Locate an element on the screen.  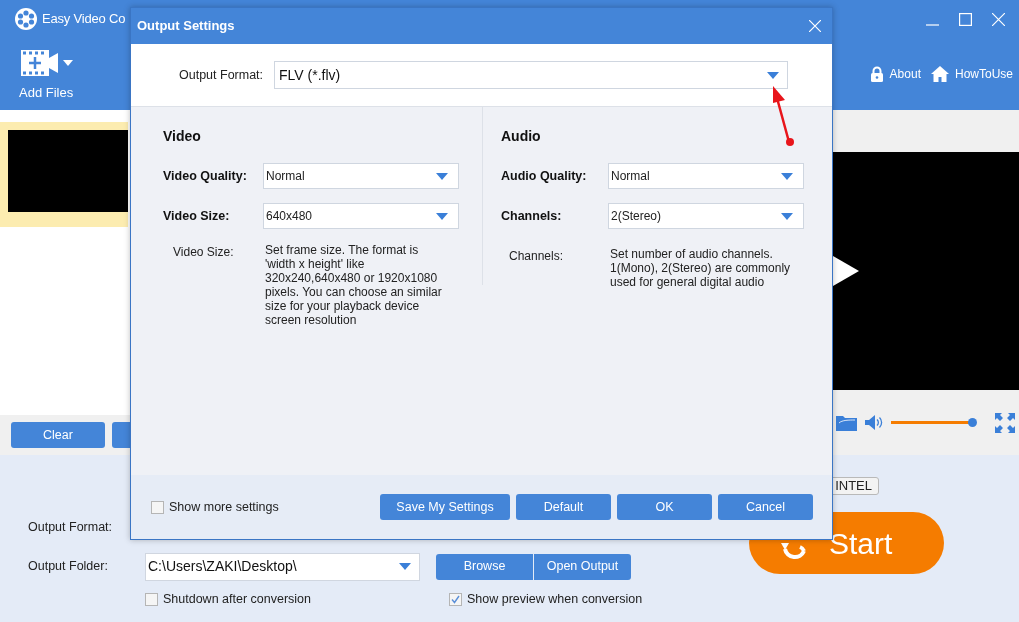
folder-icon is located at coordinates (846, 422).